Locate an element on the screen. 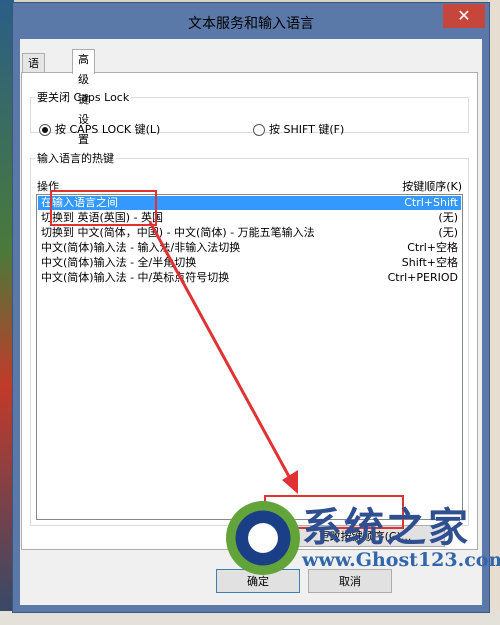  watermark-title: 系统之家 is located at coordinates (386, 527).